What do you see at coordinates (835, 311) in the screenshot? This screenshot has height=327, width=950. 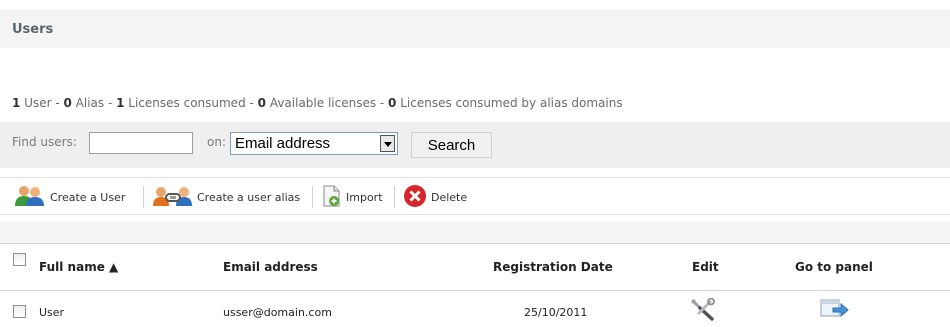 I see `panel-arrow-icon` at bounding box center [835, 311].